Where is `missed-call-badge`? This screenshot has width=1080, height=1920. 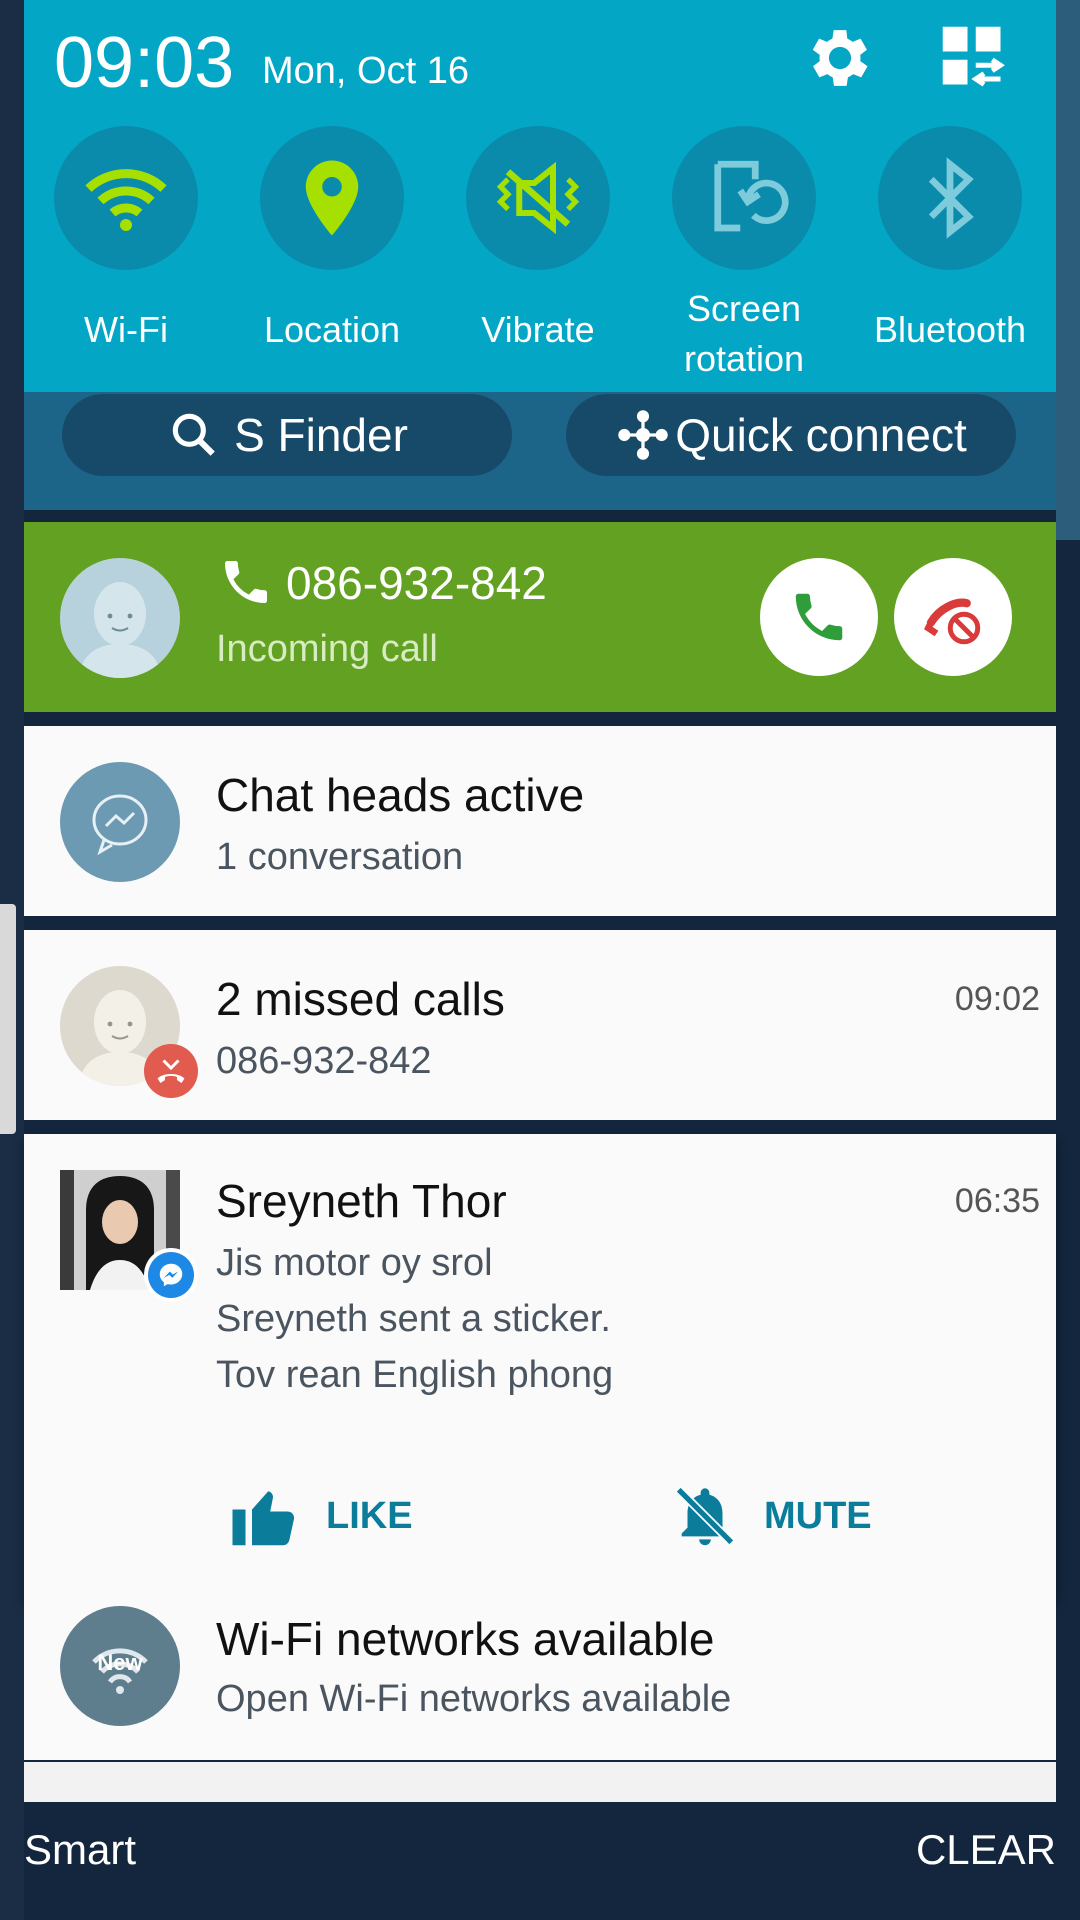 missed-call-badge is located at coordinates (171, 1071).